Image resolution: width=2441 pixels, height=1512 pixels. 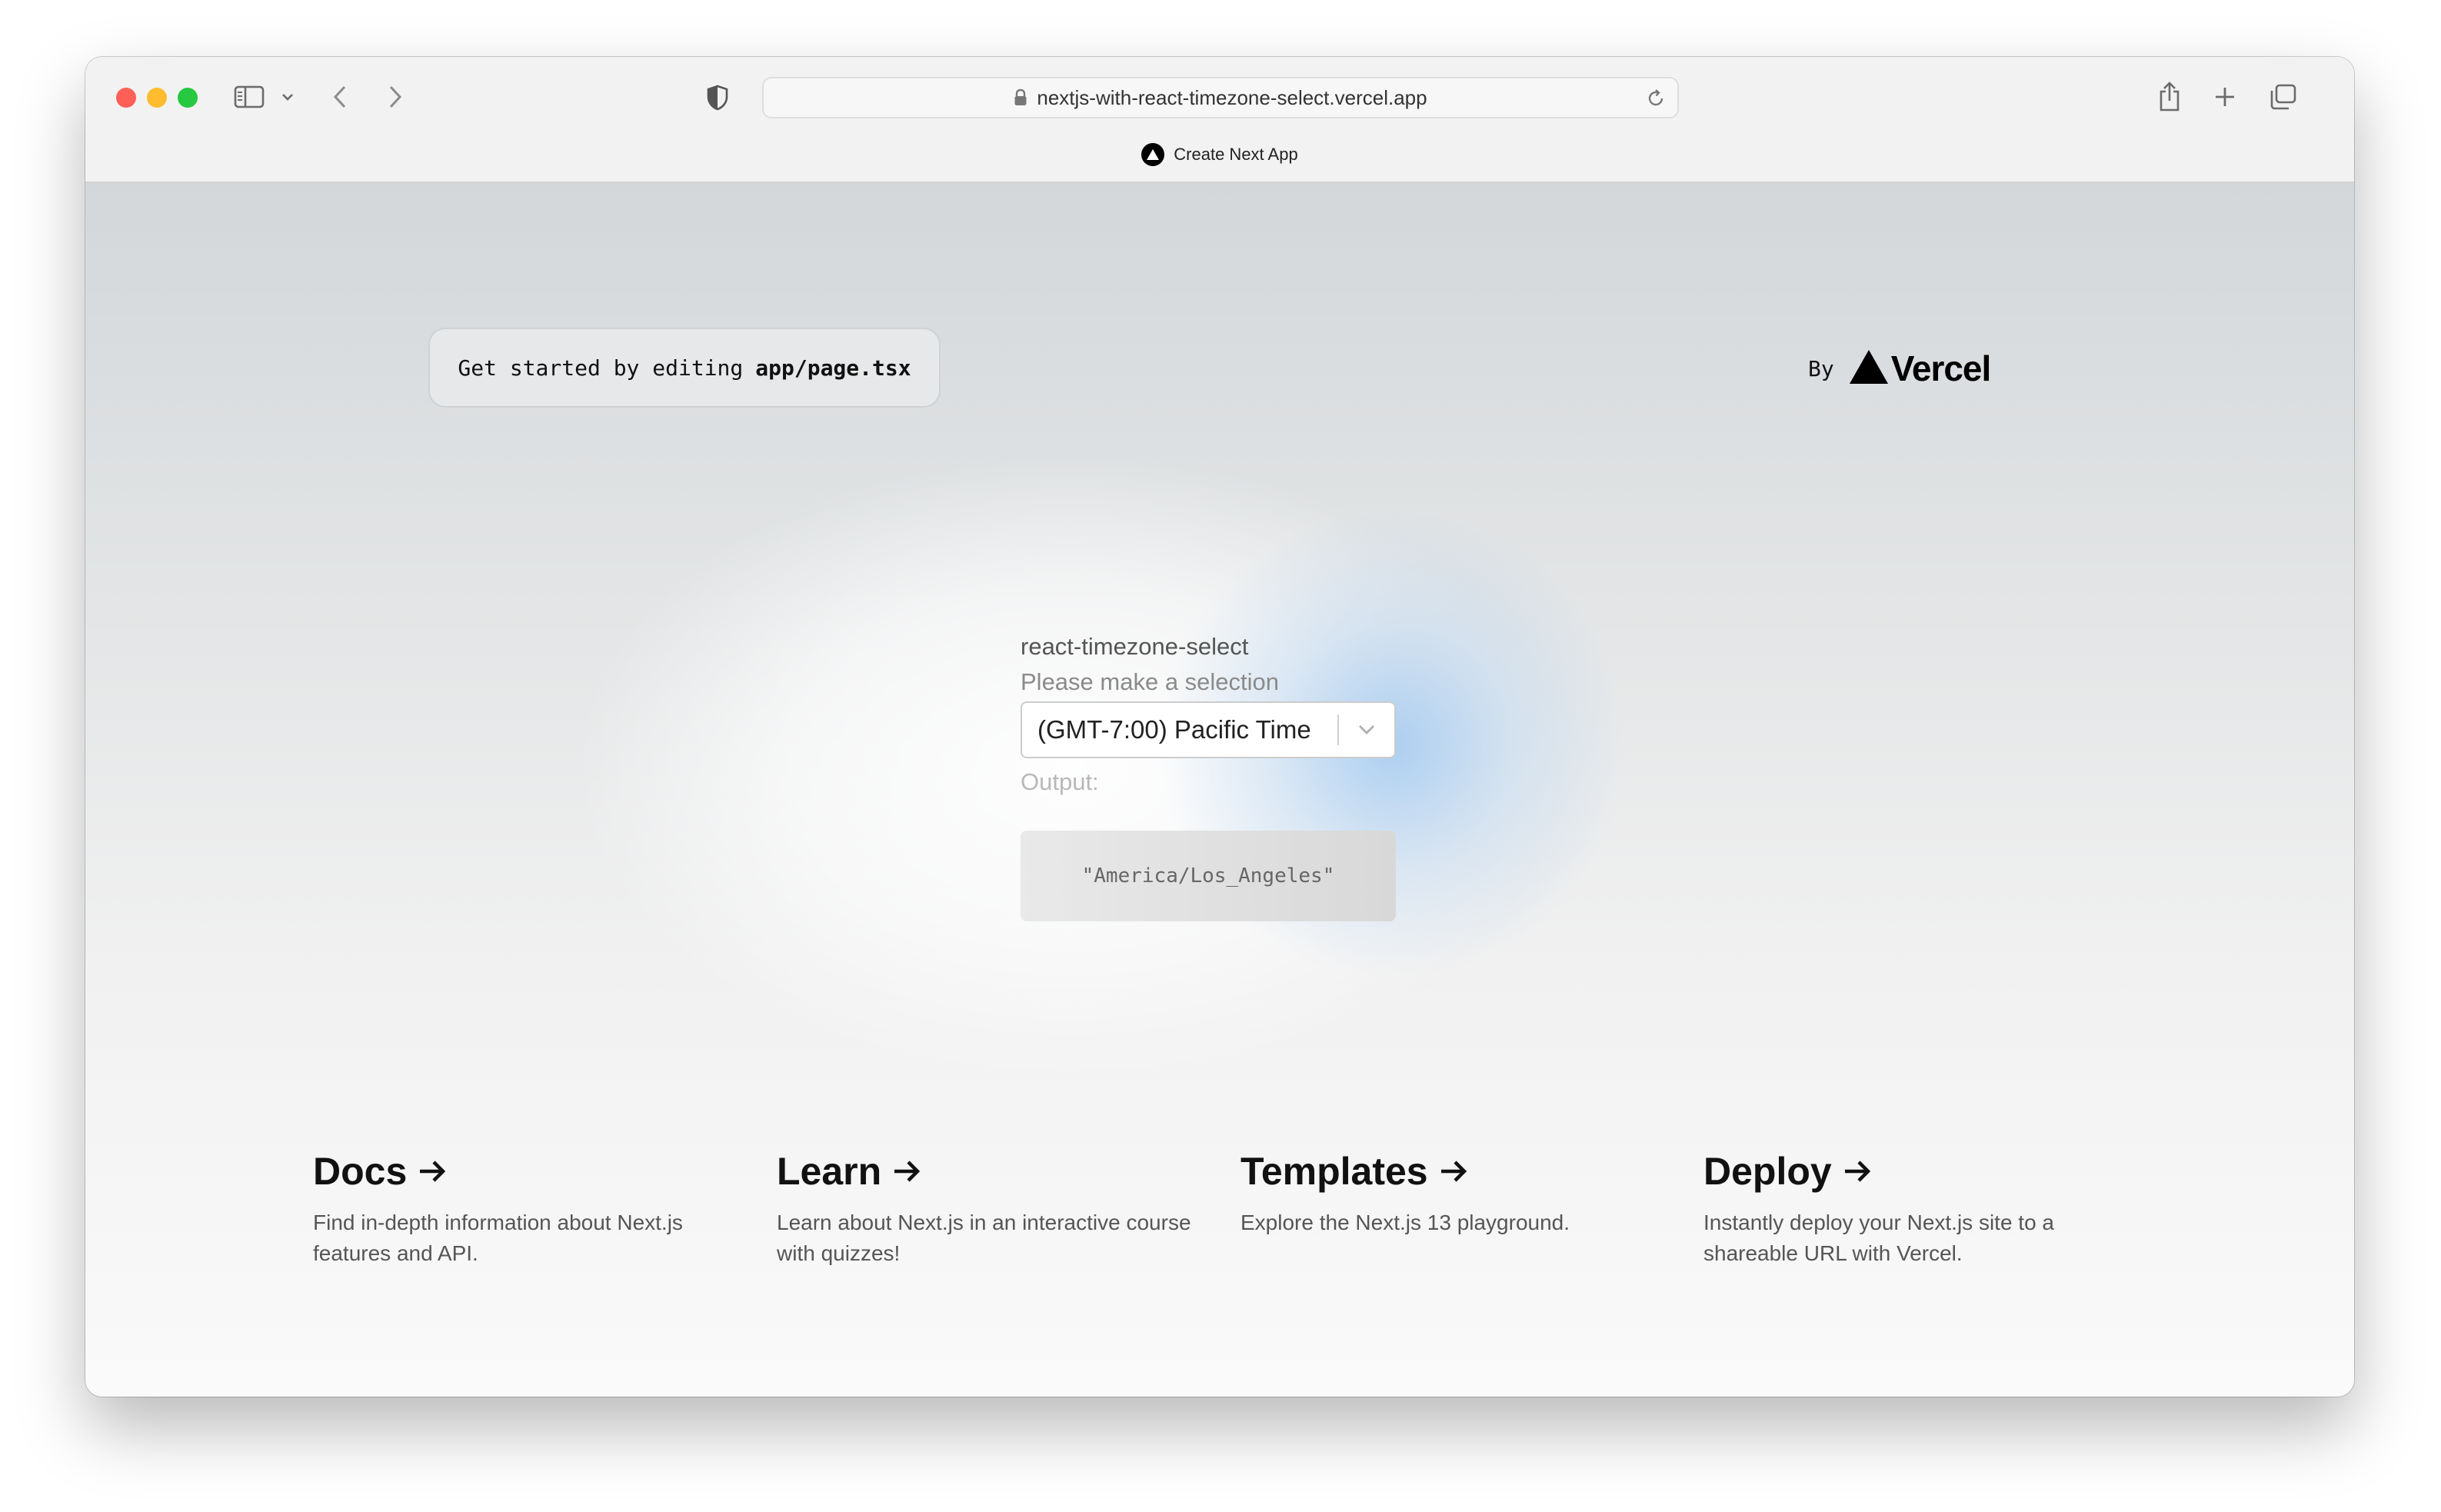 What do you see at coordinates (1150, 681) in the screenshot?
I see `timezone-subtitle: Please make a selection` at bounding box center [1150, 681].